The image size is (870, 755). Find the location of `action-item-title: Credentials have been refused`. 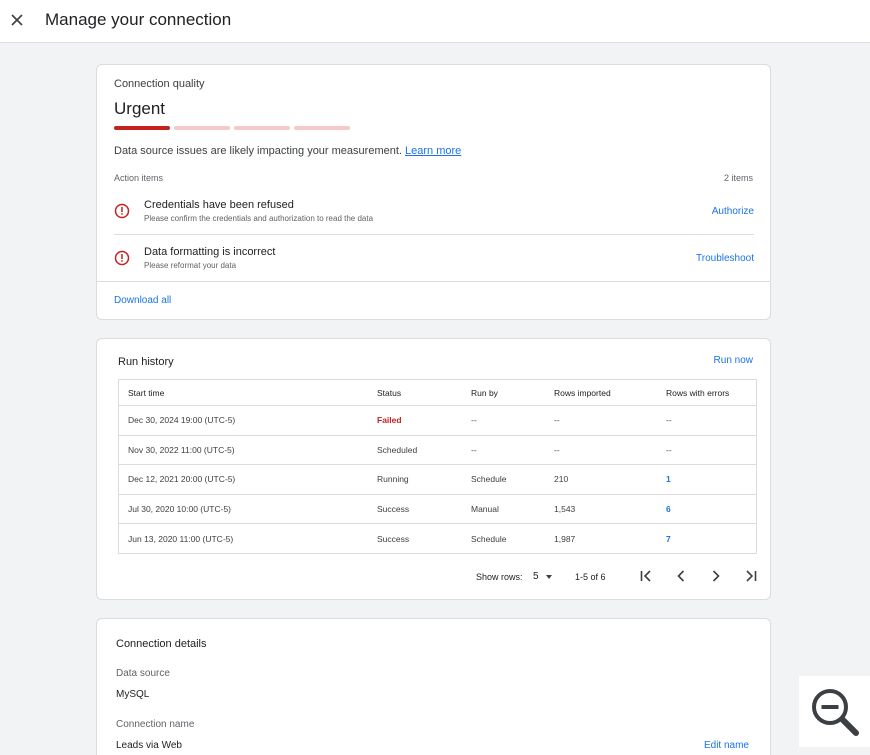

action-item-title: Credentials have been refused is located at coordinates (219, 205).